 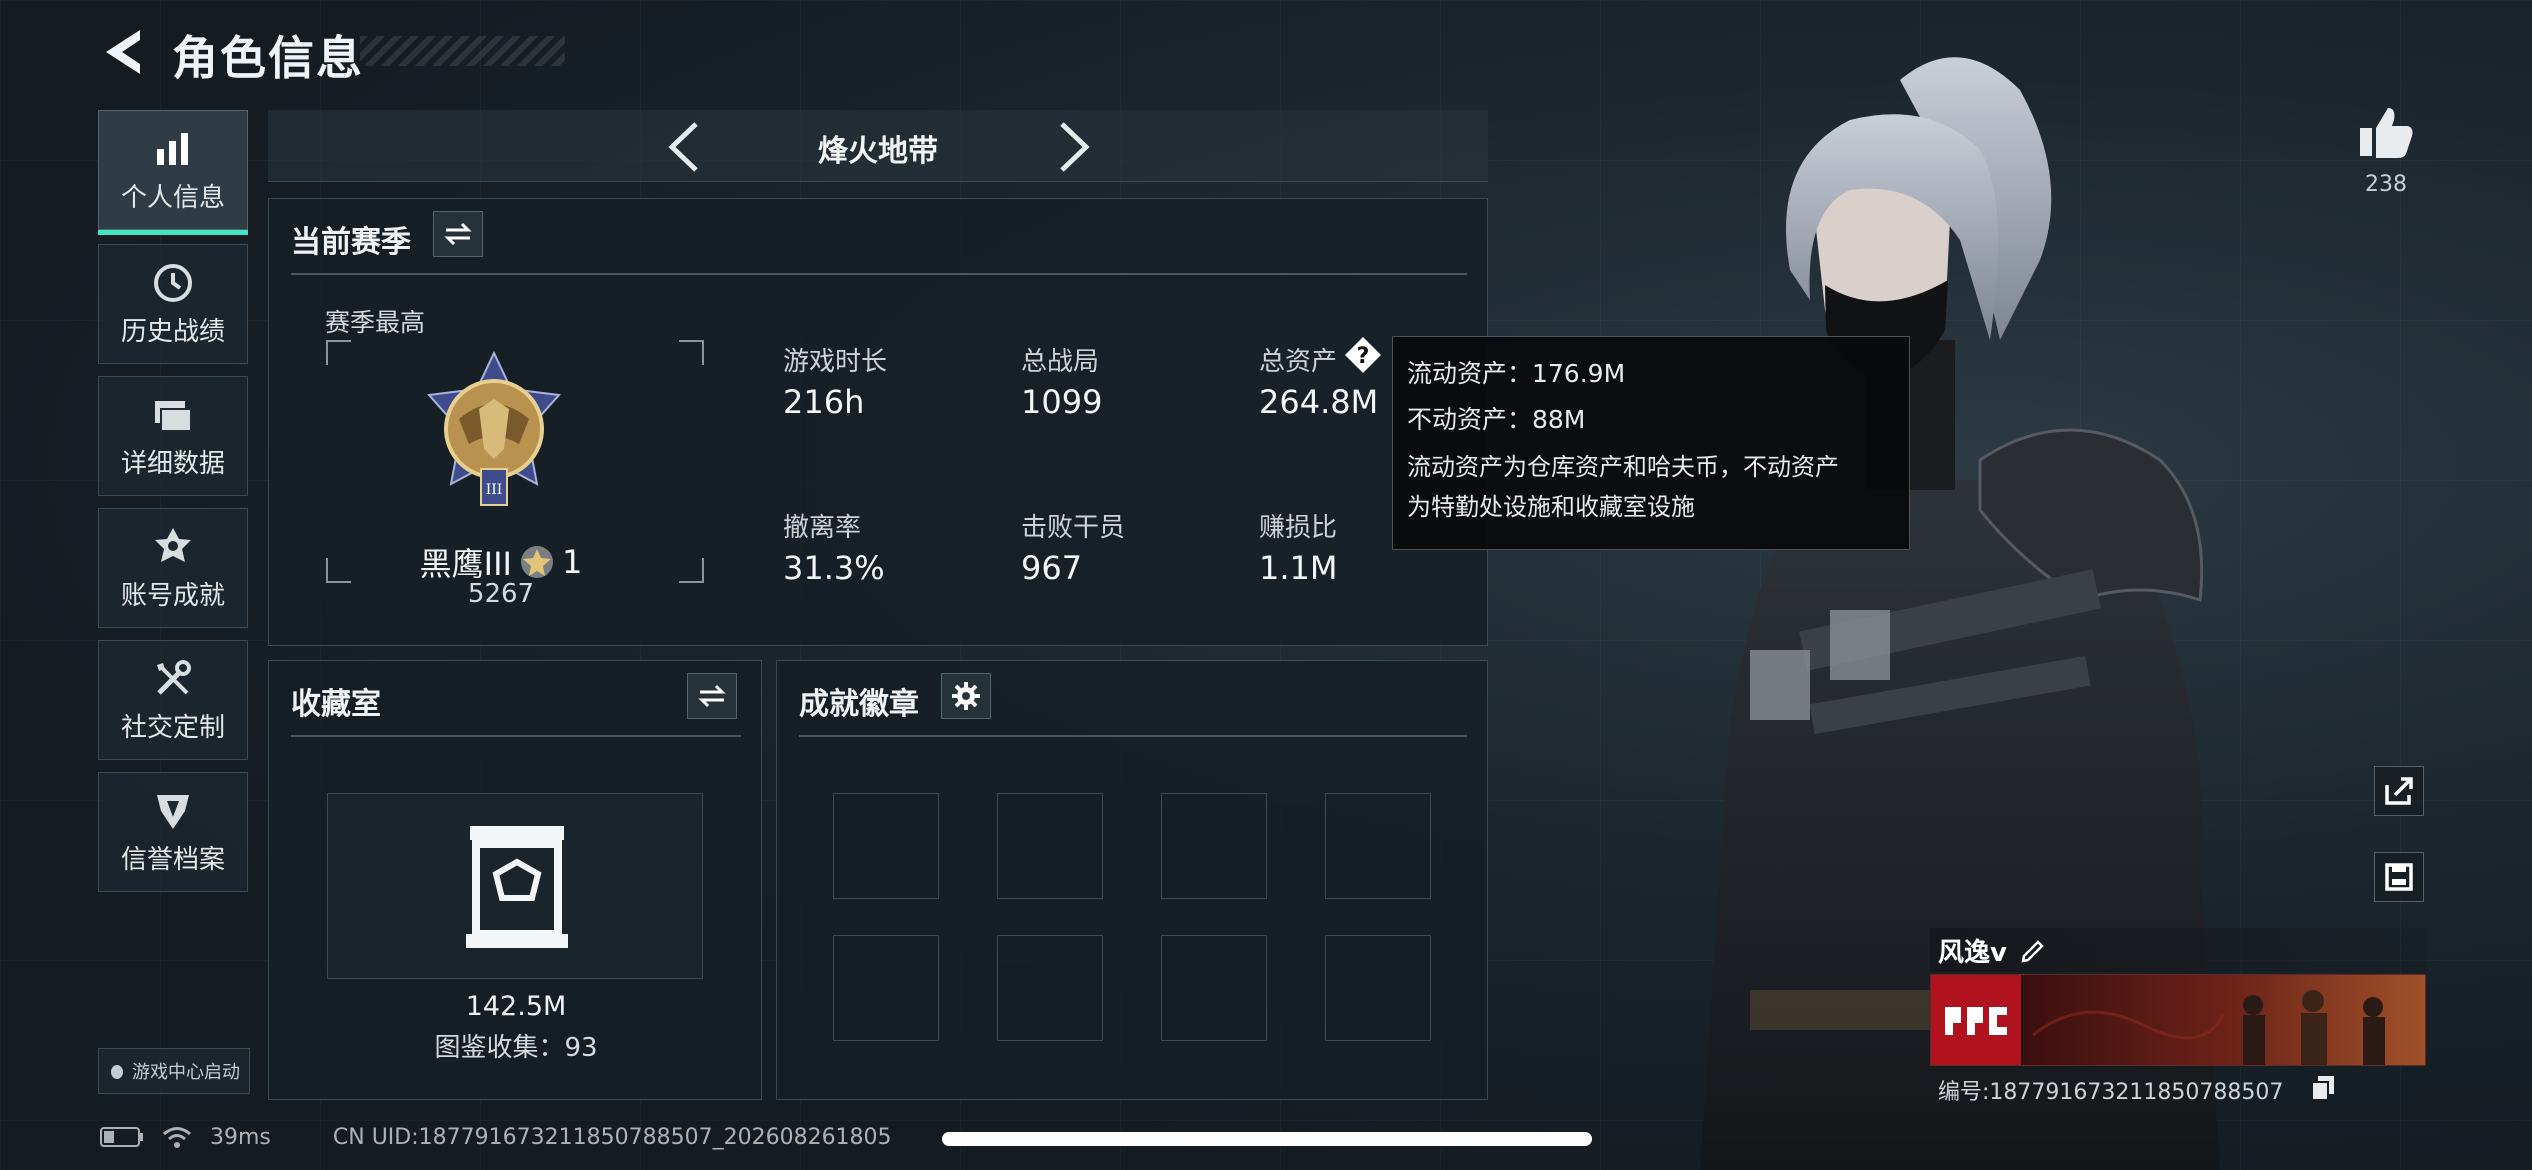 What do you see at coordinates (1516, 373) in the screenshot?
I see `tooltip-liquid-assets: 流动资产：176.9M` at bounding box center [1516, 373].